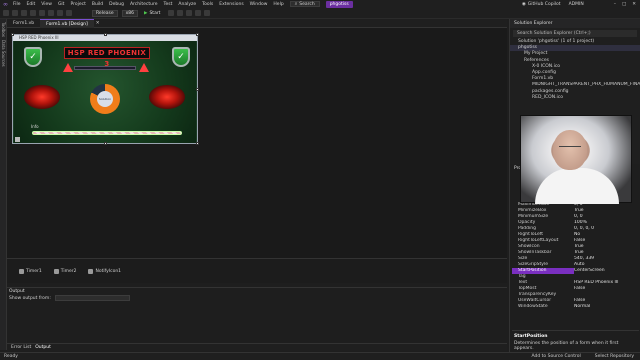 The height and width of the screenshot is (360, 640). I want to click on menu-file: File, so click(17, 4).